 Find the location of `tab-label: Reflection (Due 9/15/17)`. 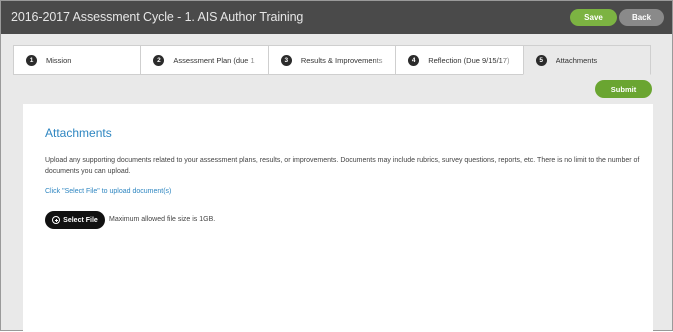

tab-label: Reflection (Due 9/15/17) is located at coordinates (469, 60).